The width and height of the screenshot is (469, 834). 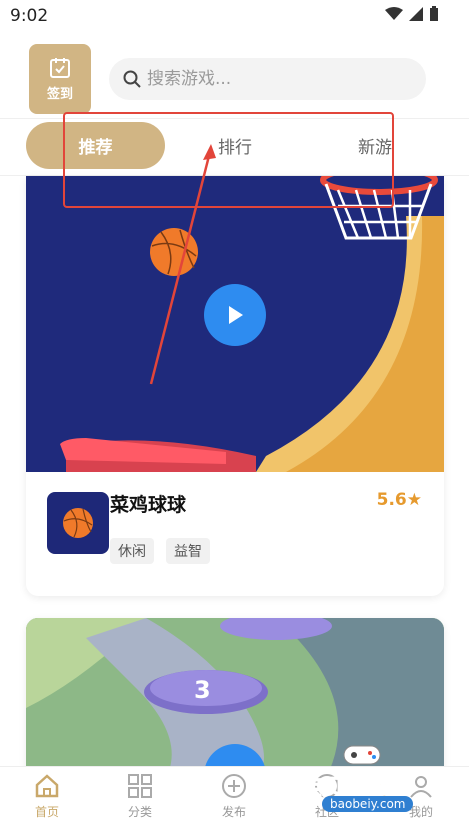 I want to click on nav-category-label: 分类, so click(x=139, y=812).